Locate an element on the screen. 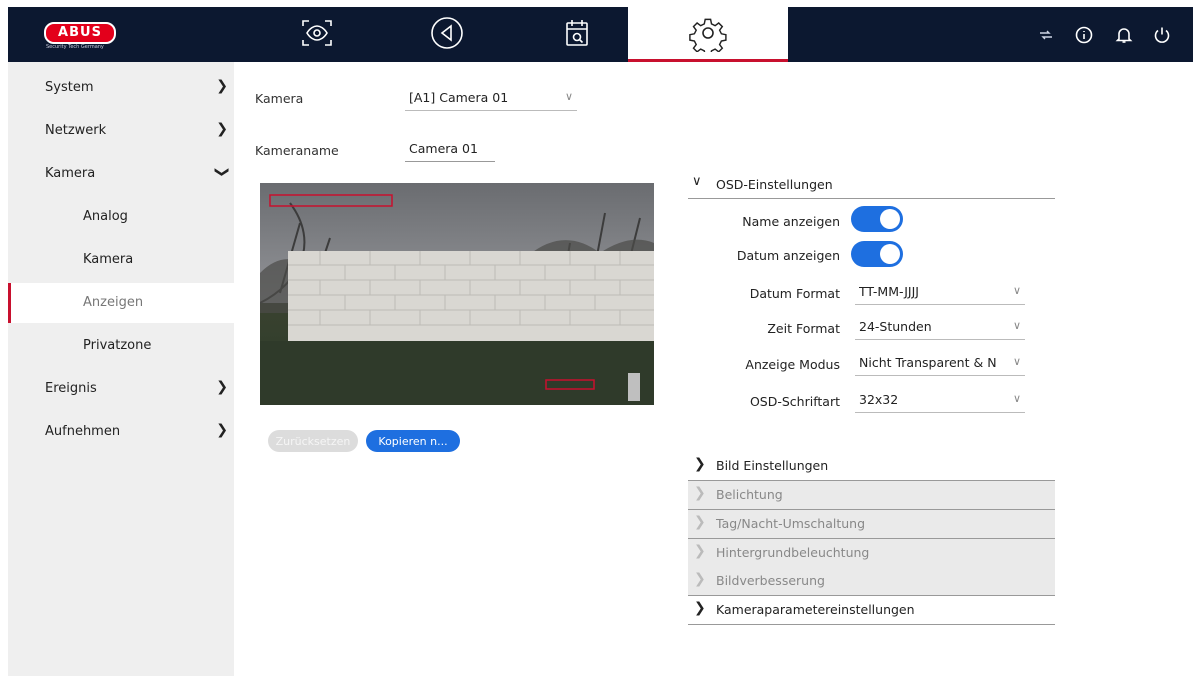 The height and width of the screenshot is (676, 1193). name-anzeigen-label: Name anzeigen is located at coordinates (791, 221).